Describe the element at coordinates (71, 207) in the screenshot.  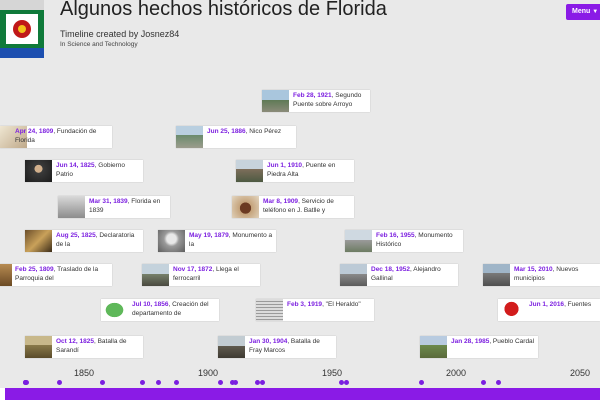
I see `sketch-photo-icon` at that location.